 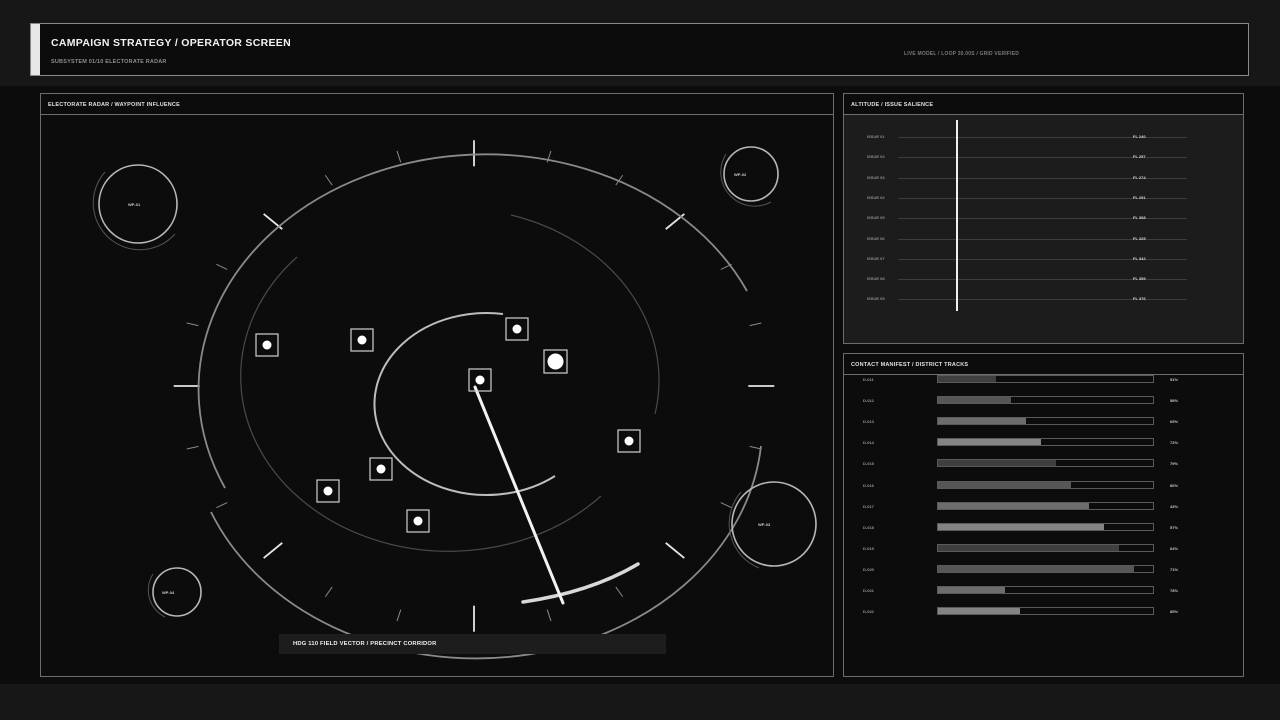 What do you see at coordinates (1043, 280) in the screenshot?
I see `salience-row: ISSUE 08 FL 359` at bounding box center [1043, 280].